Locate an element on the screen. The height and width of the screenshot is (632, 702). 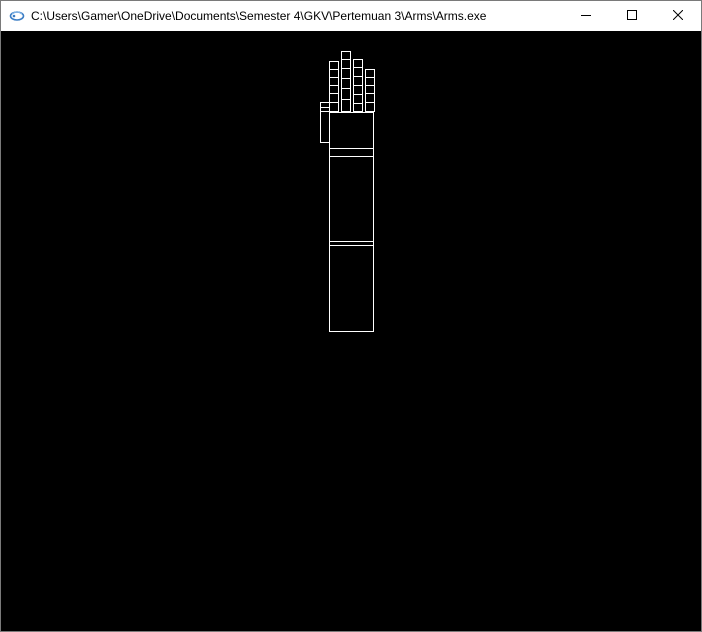
palm is located at coordinates (351, 130).